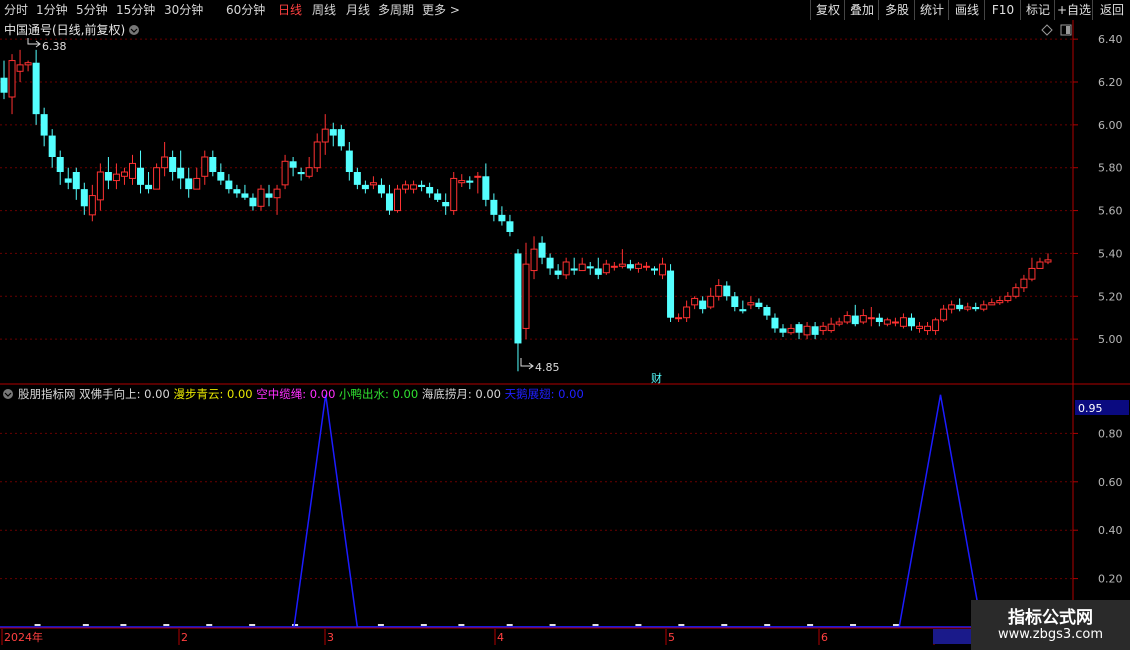 The height and width of the screenshot is (650, 1130). What do you see at coordinates (290, 10) in the screenshot?
I see `period-tab-6: 日线` at bounding box center [290, 10].